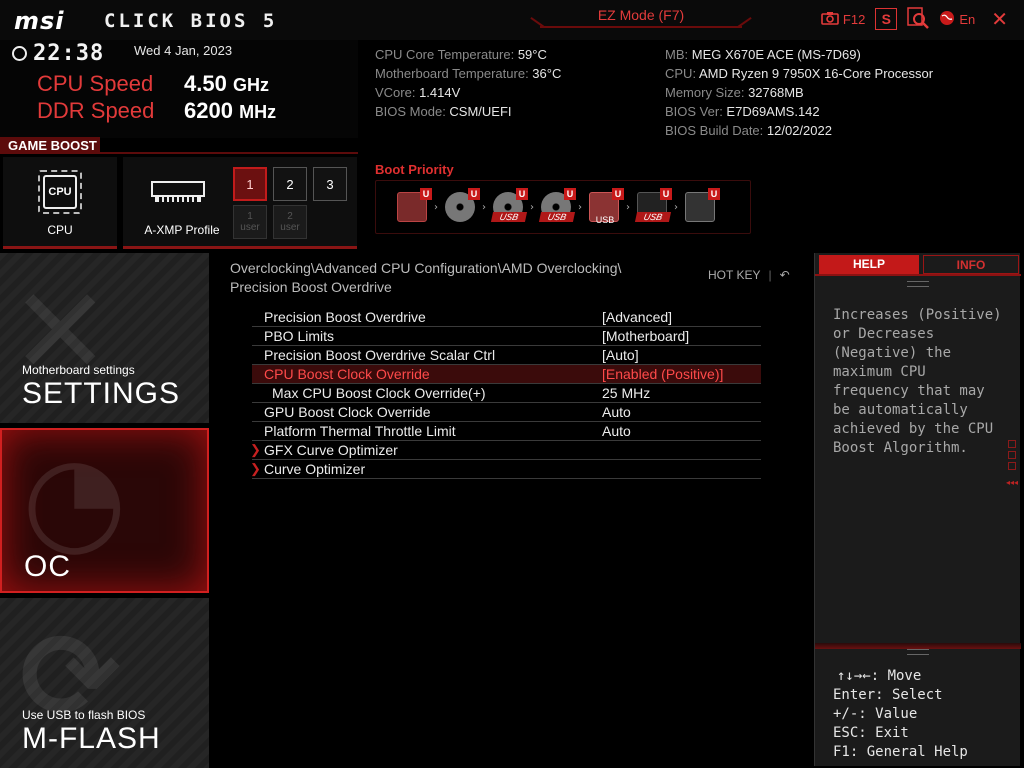  What do you see at coordinates (290, 184) in the screenshot?
I see `axmp-profile-2-button: 2` at bounding box center [290, 184].